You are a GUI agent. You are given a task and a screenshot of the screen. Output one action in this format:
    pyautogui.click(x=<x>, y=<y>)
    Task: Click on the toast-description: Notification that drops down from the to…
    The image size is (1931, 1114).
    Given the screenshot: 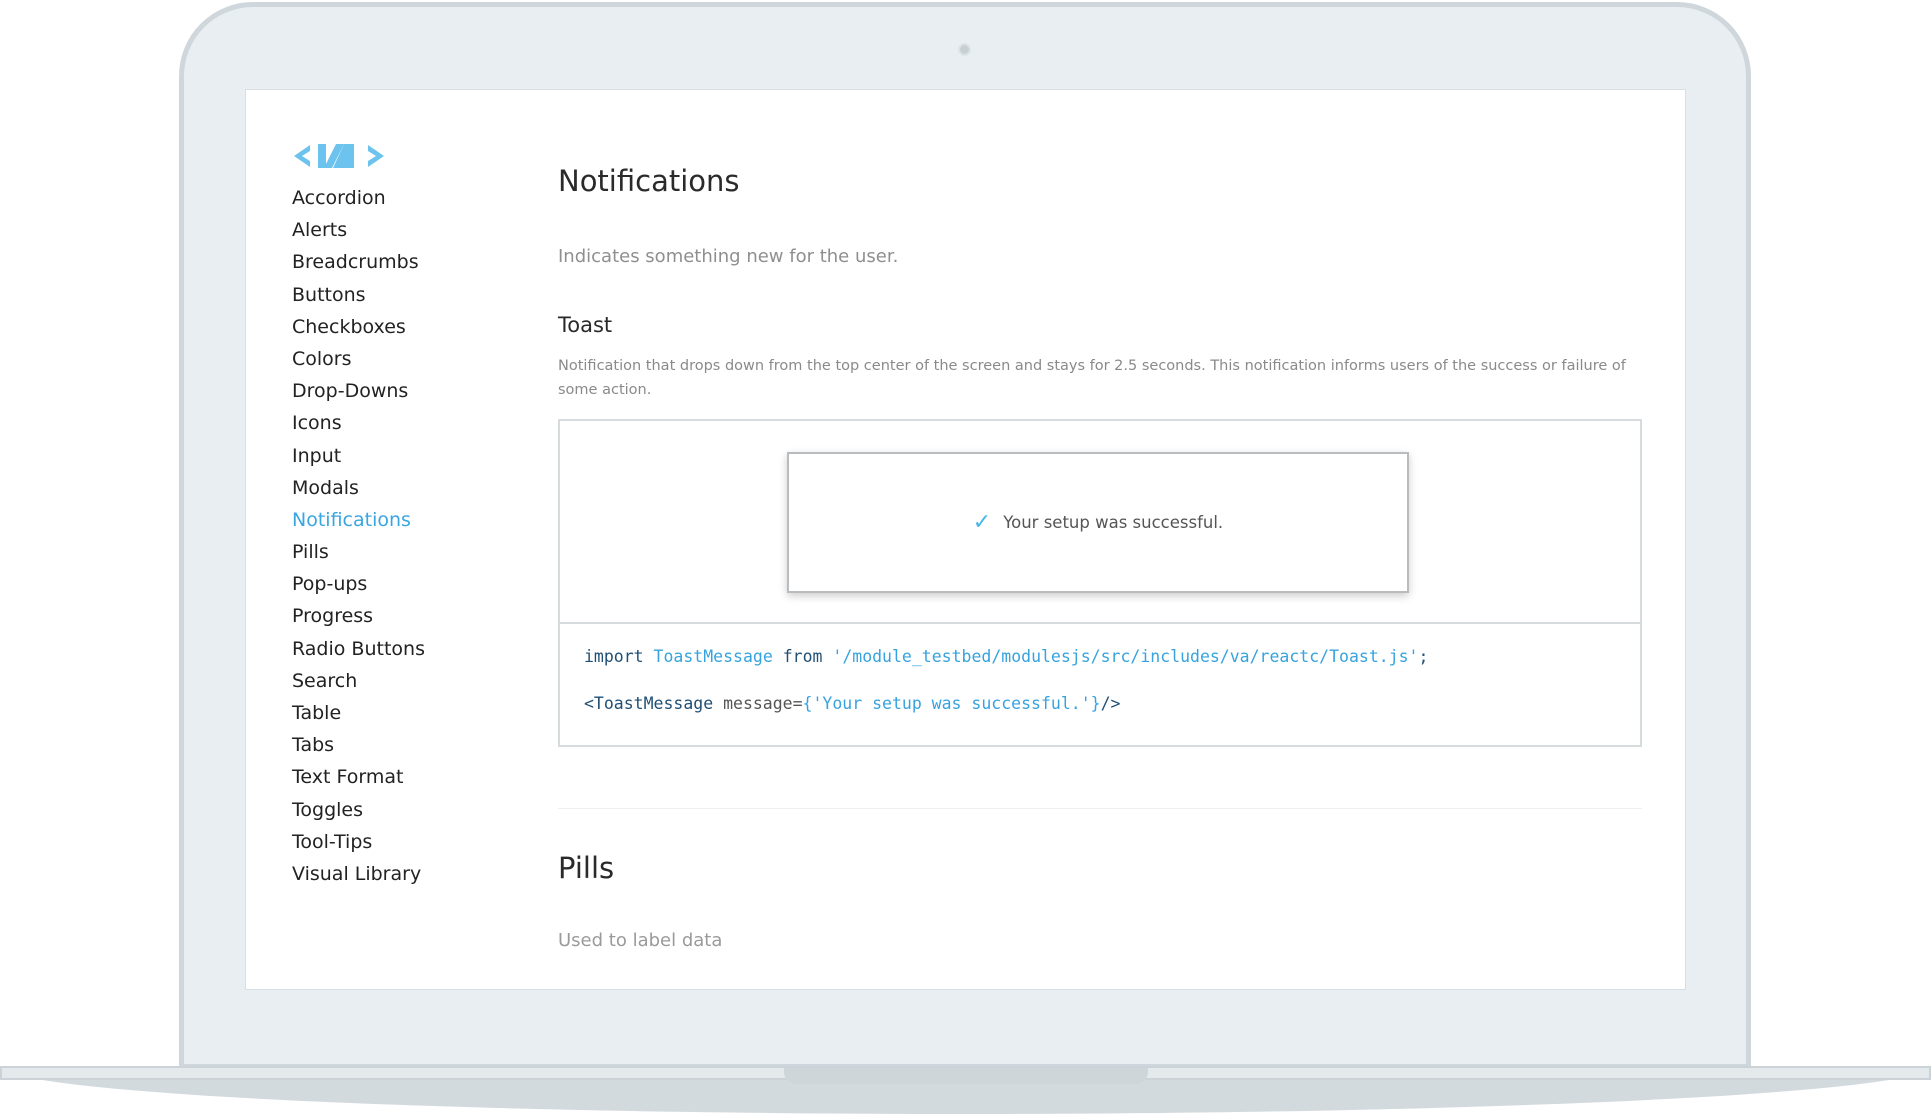 What is the action you would take?
    pyautogui.click(x=1092, y=378)
    